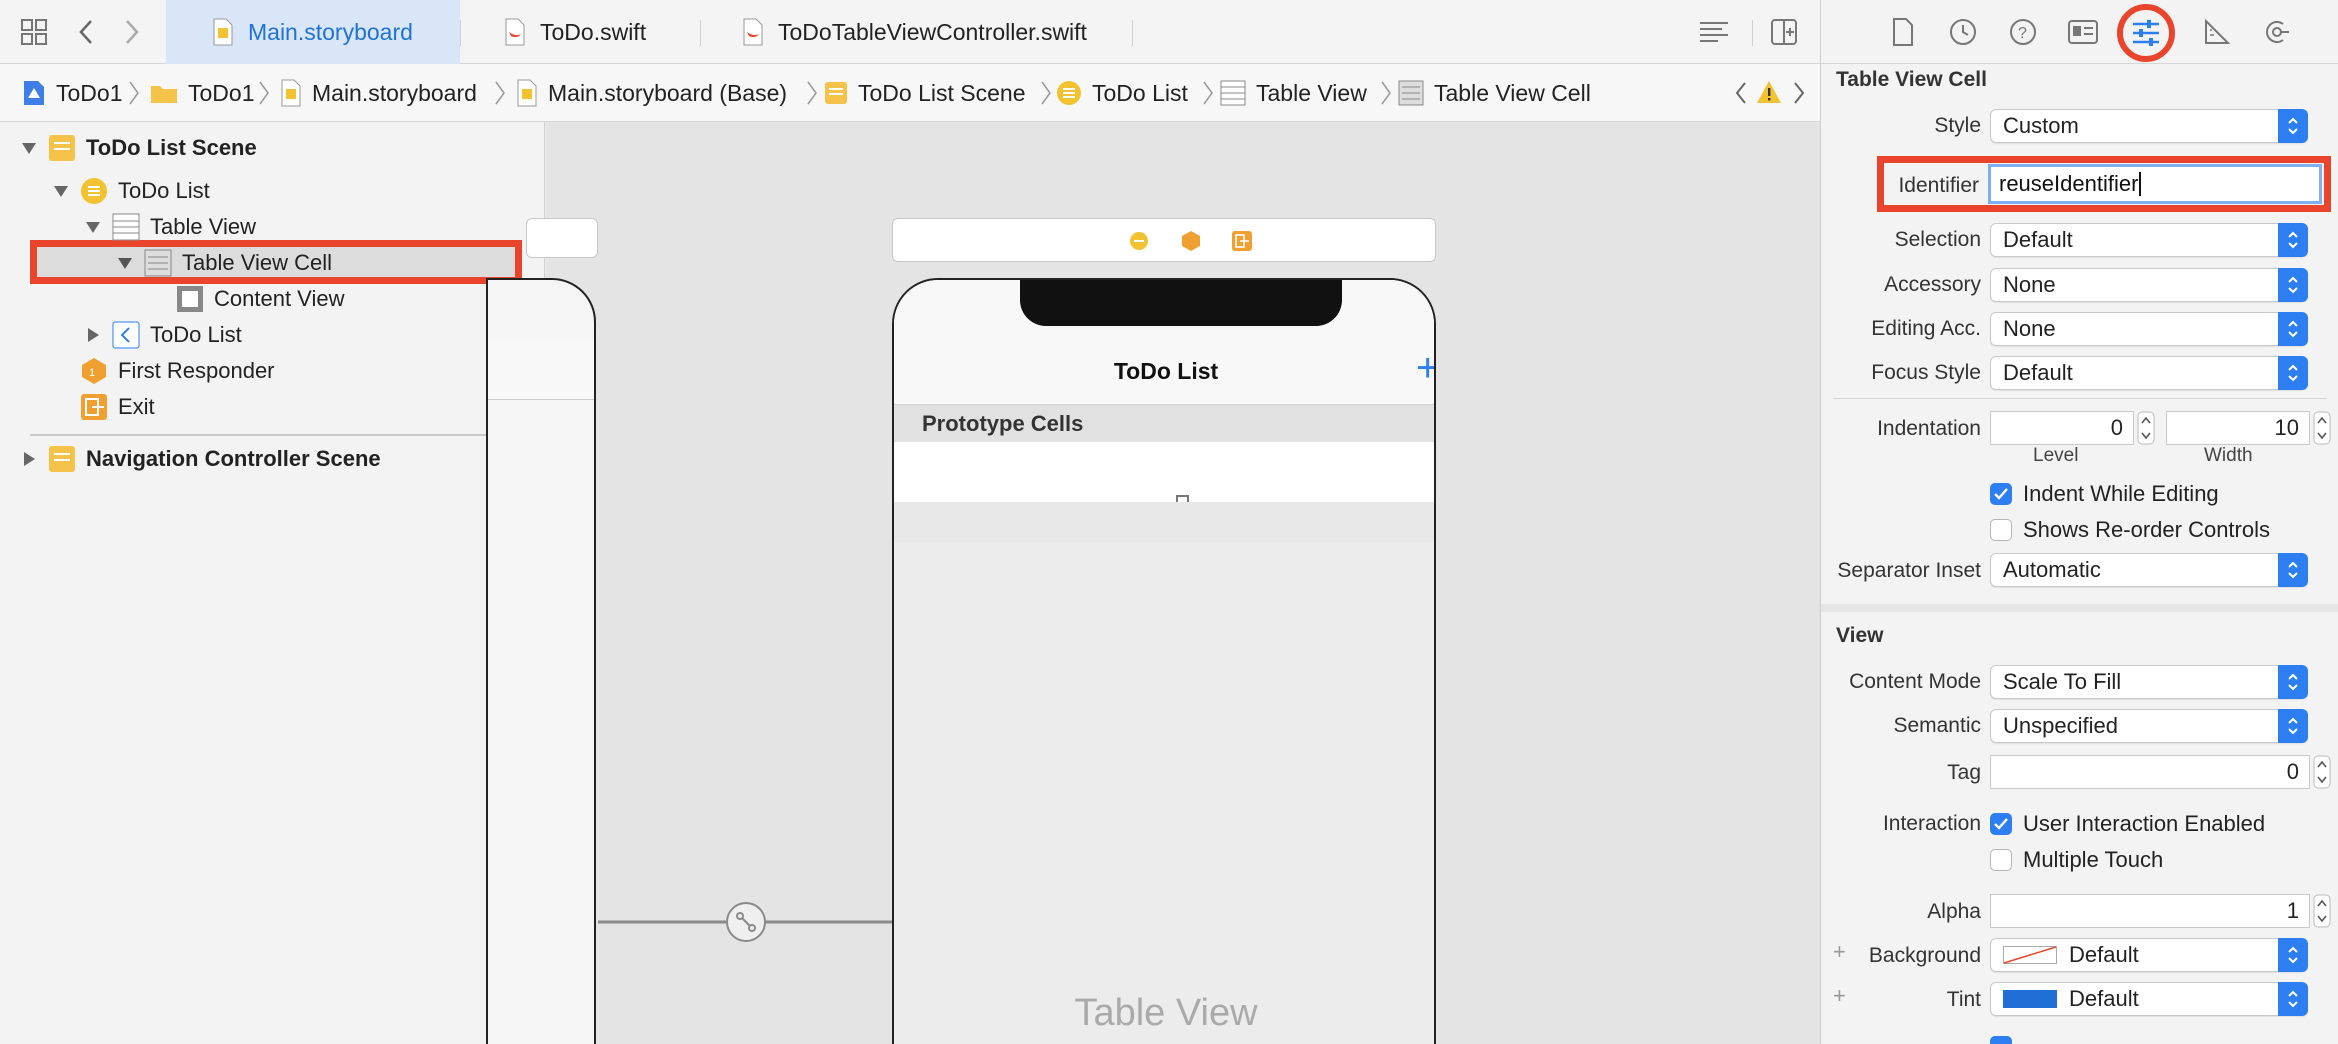 The height and width of the screenshot is (1044, 2338). Describe the element at coordinates (1386, 93) in the screenshot. I see `chevron-right-icon` at that location.